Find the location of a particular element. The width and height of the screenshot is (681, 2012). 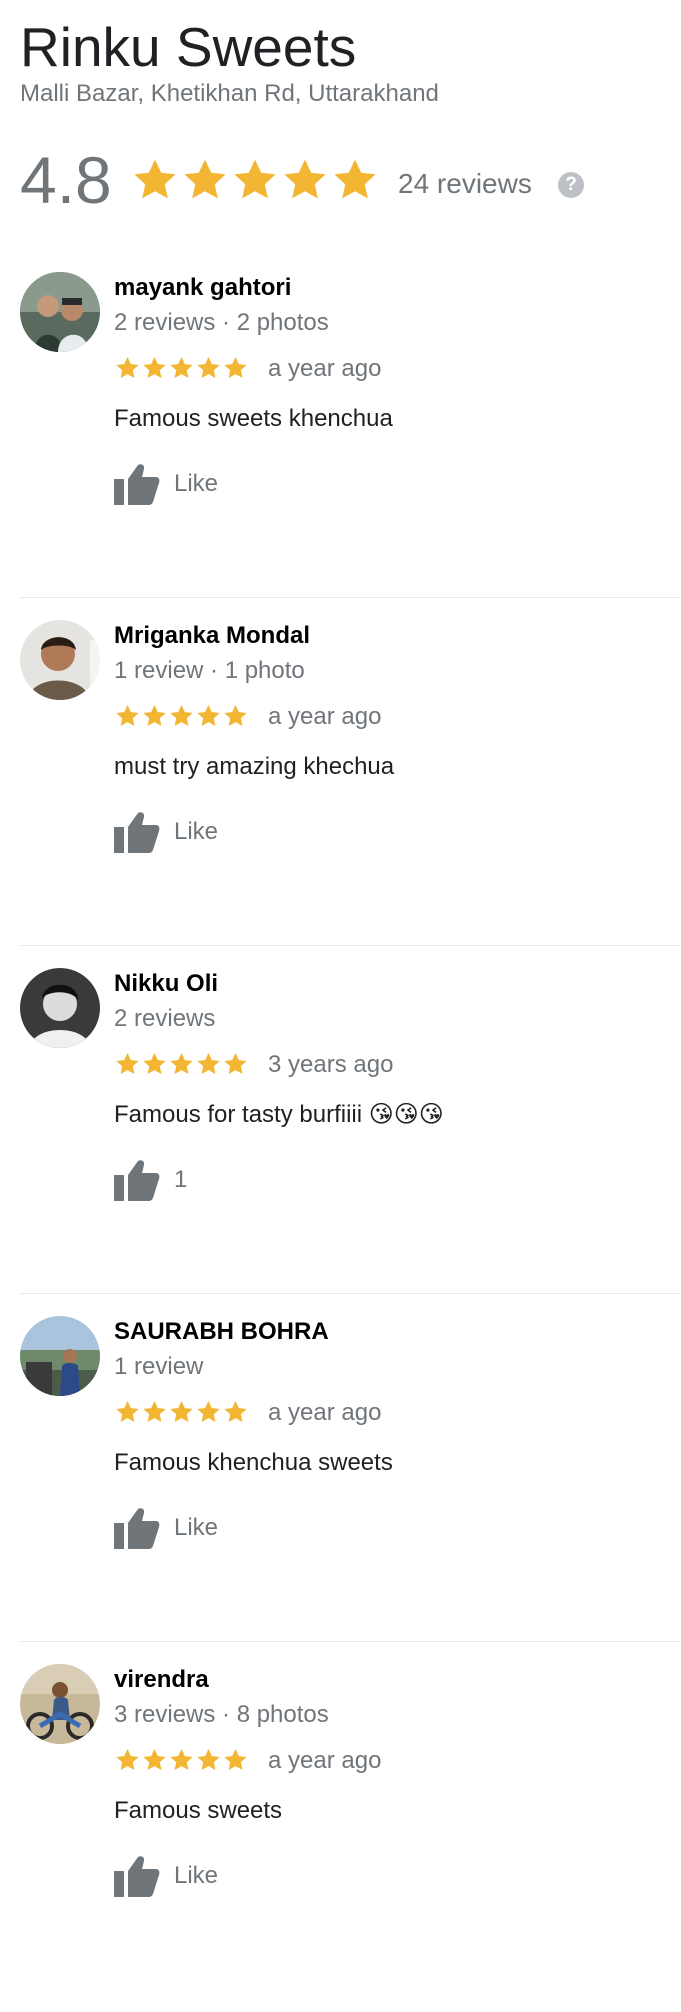

reviewer-name: Nikku Oli is located at coordinates (166, 984).